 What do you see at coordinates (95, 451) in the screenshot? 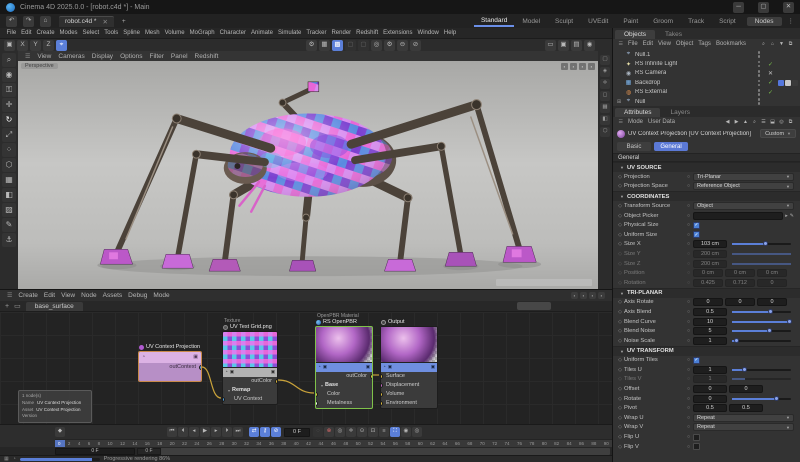
I see `range-start-field: 0 F` at bounding box center [95, 451].